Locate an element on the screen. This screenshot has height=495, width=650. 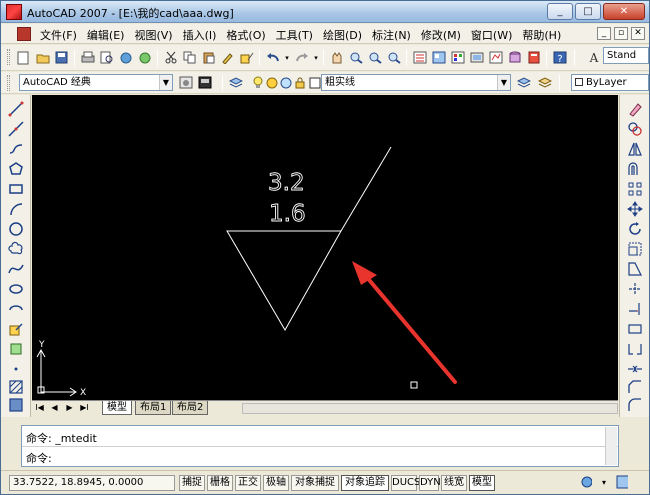
help-icon: ? is located at coordinates (559, 57).